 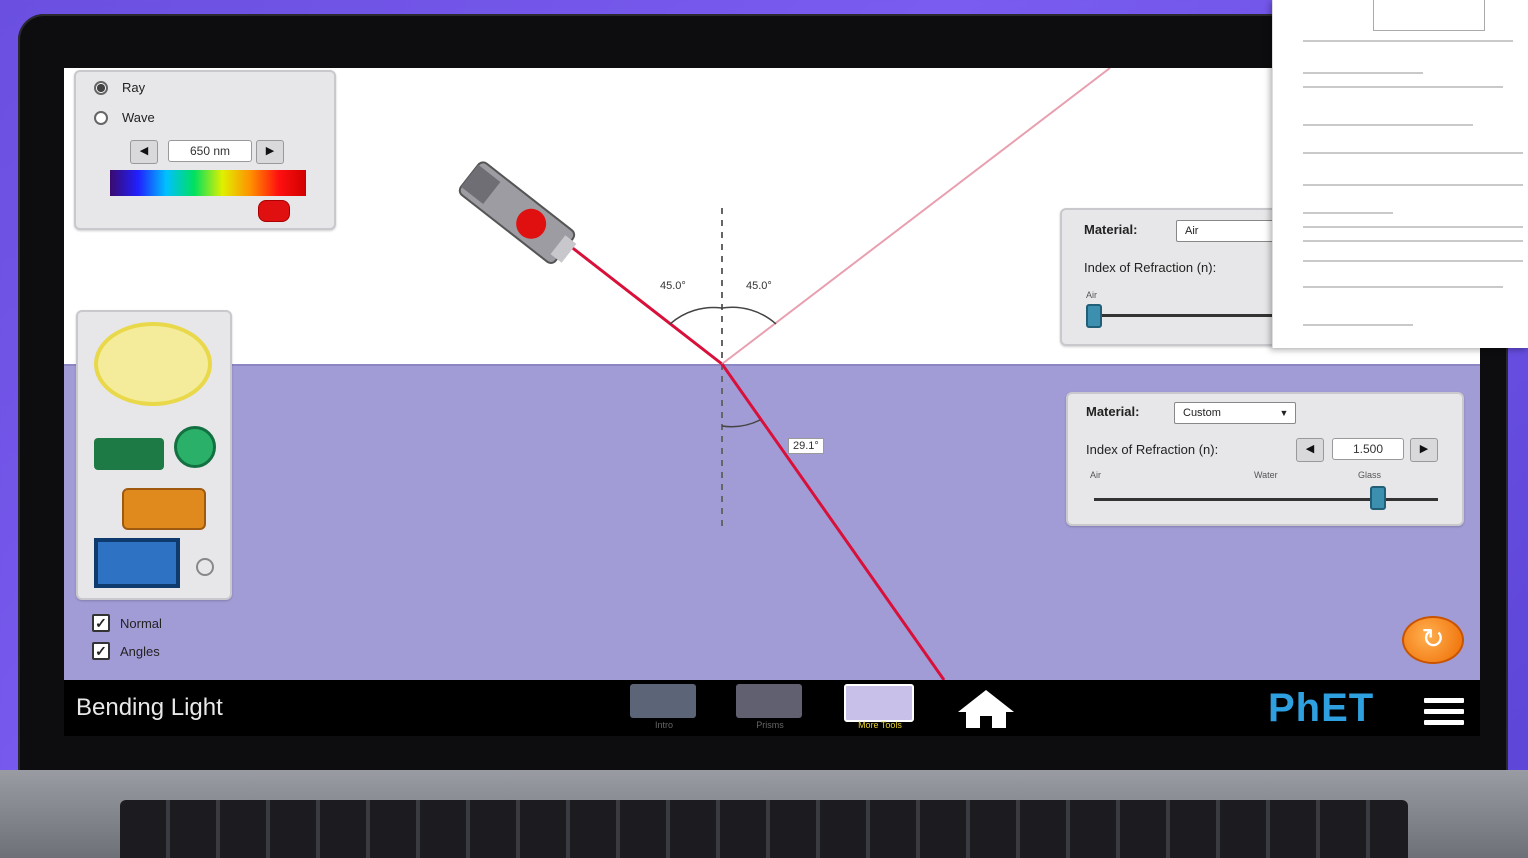 I want to click on protractor-tool, so click(x=153, y=364).